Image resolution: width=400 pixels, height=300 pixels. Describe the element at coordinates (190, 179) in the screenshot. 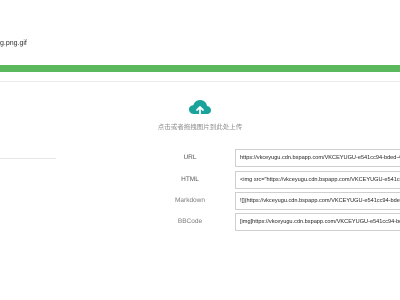

I see `html-label: HTML` at that location.